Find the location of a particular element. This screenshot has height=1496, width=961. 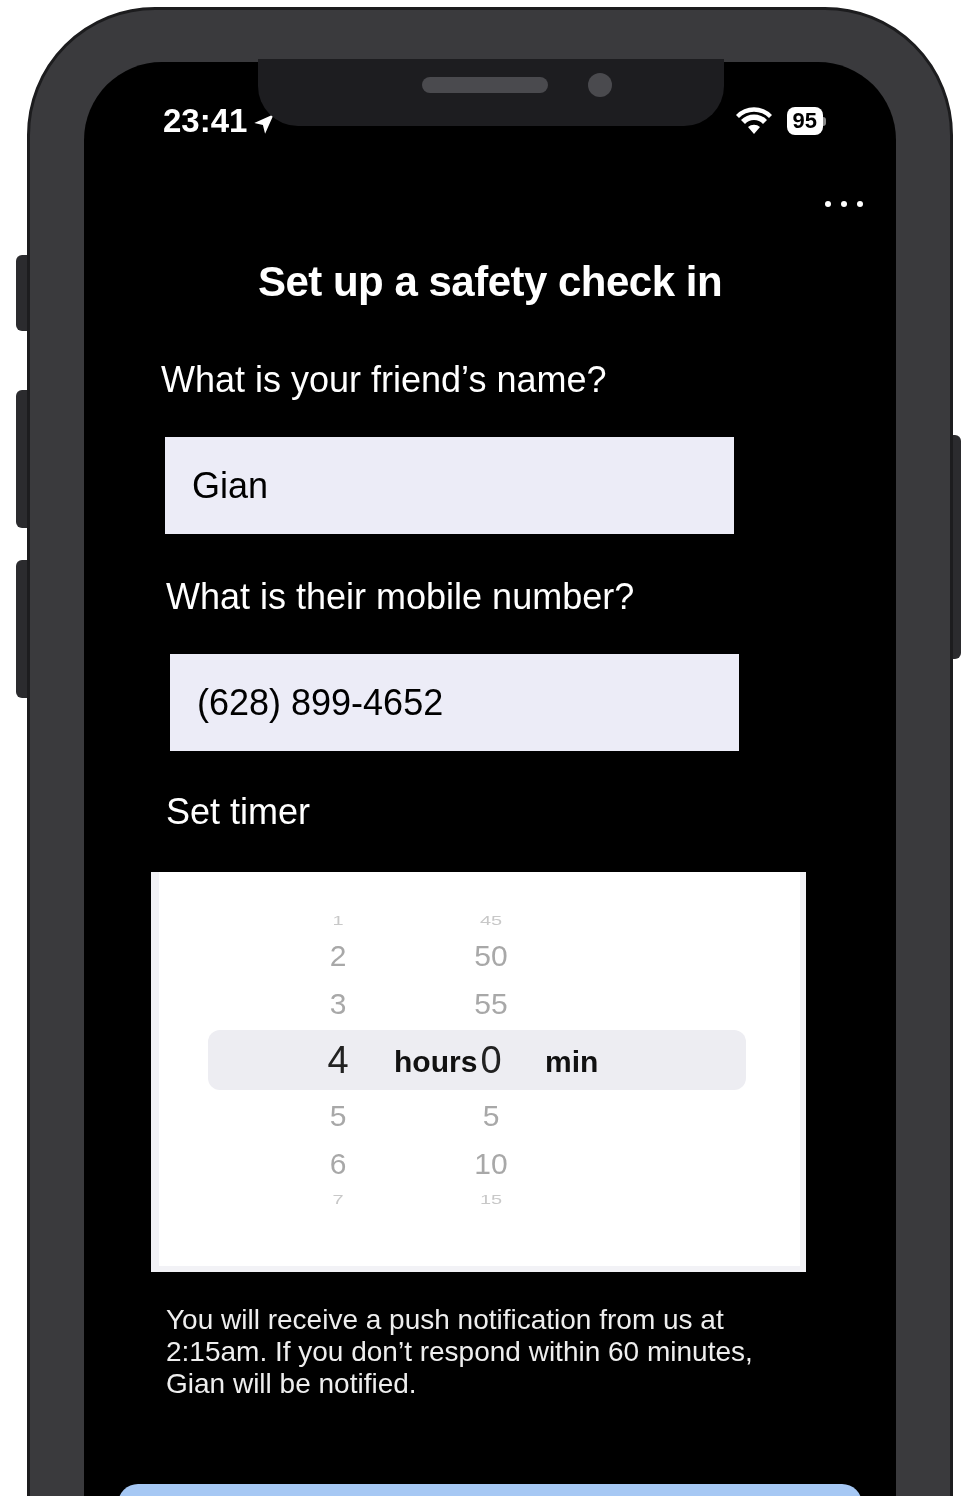

picker-value: 3 is located at coordinates (338, 1004).